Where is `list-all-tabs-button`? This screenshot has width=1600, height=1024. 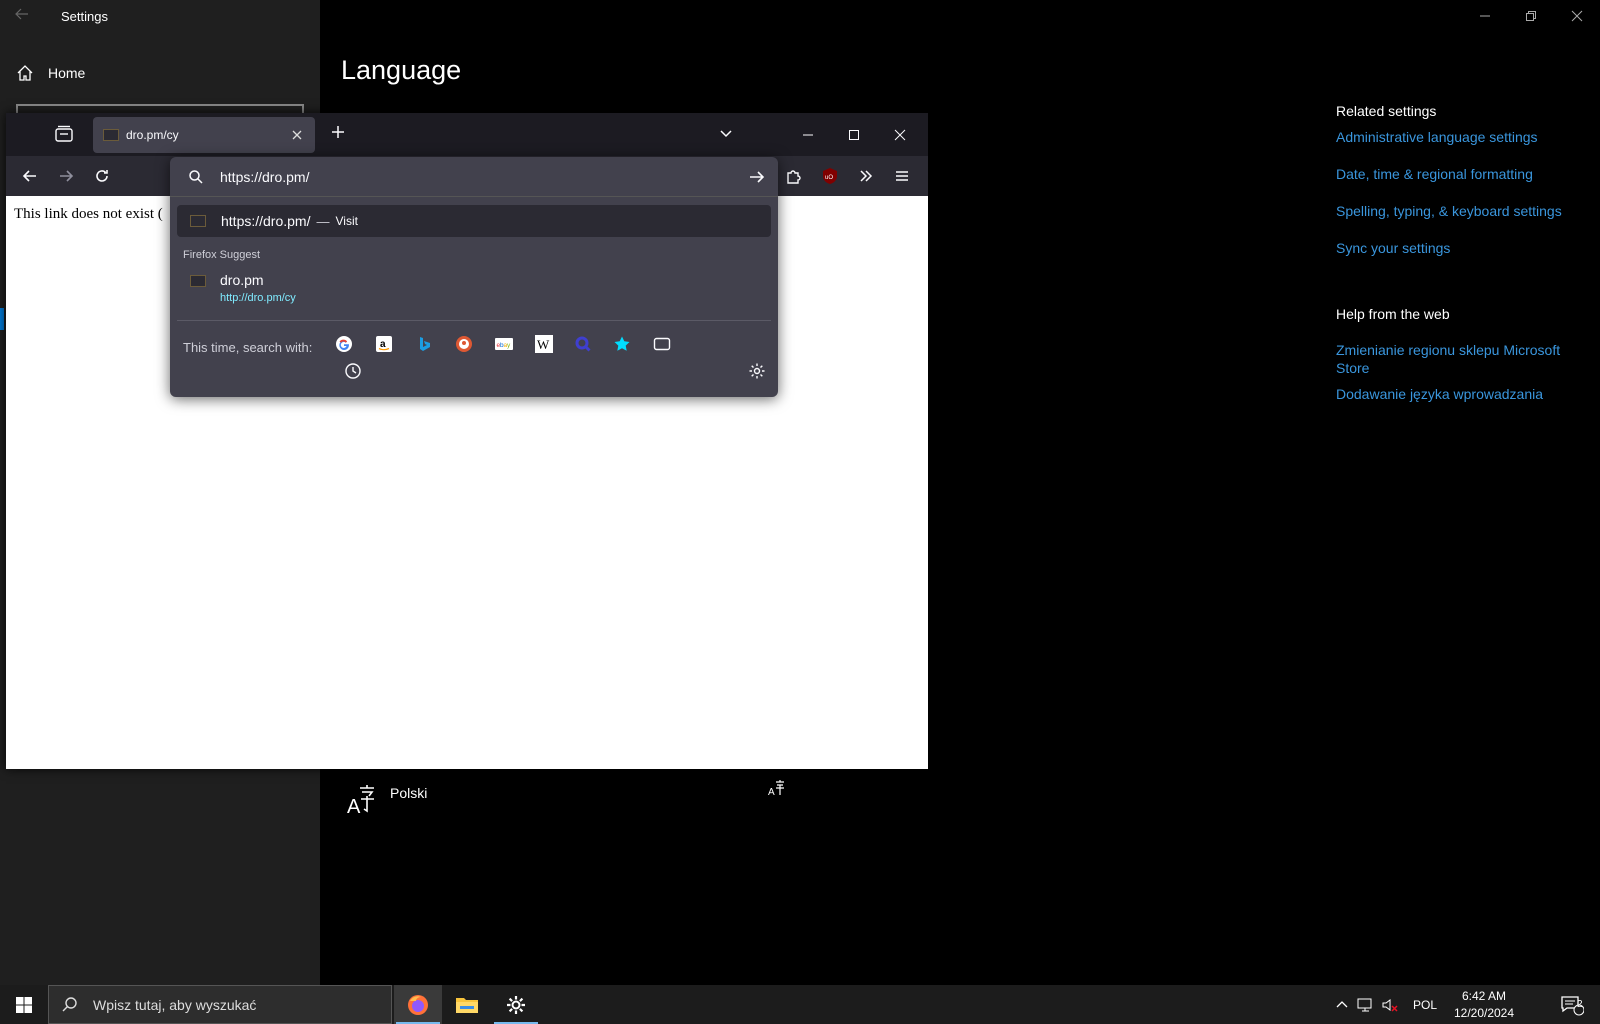 list-all-tabs-button is located at coordinates (728, 135).